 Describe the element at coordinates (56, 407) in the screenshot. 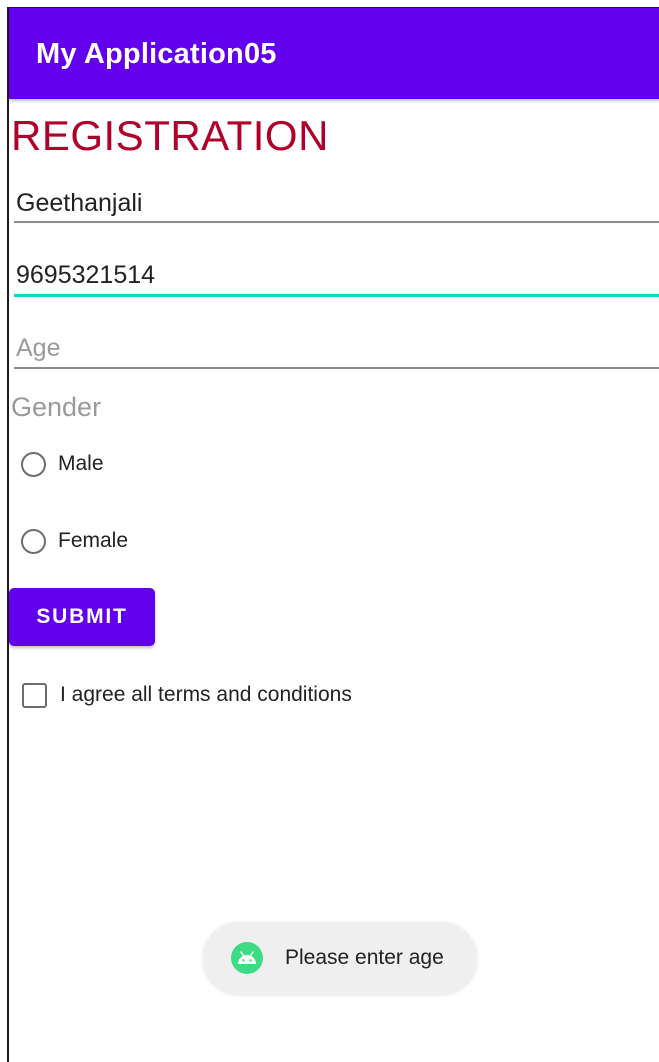

I see `gender-label: Gender` at that location.